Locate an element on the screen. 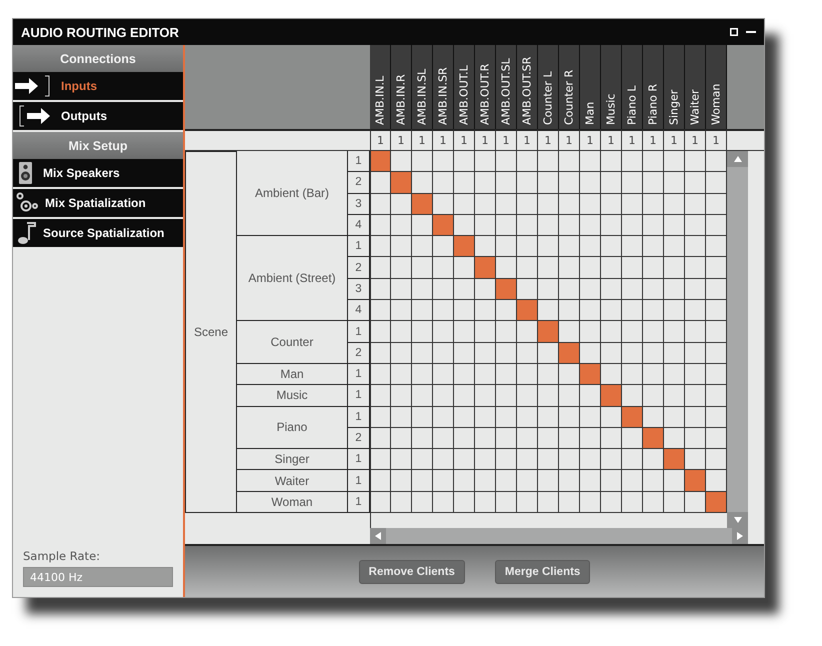 Image resolution: width=822 pixels, height=646 pixels. sidebar-item: Source Spatialization is located at coordinates (98, 234).